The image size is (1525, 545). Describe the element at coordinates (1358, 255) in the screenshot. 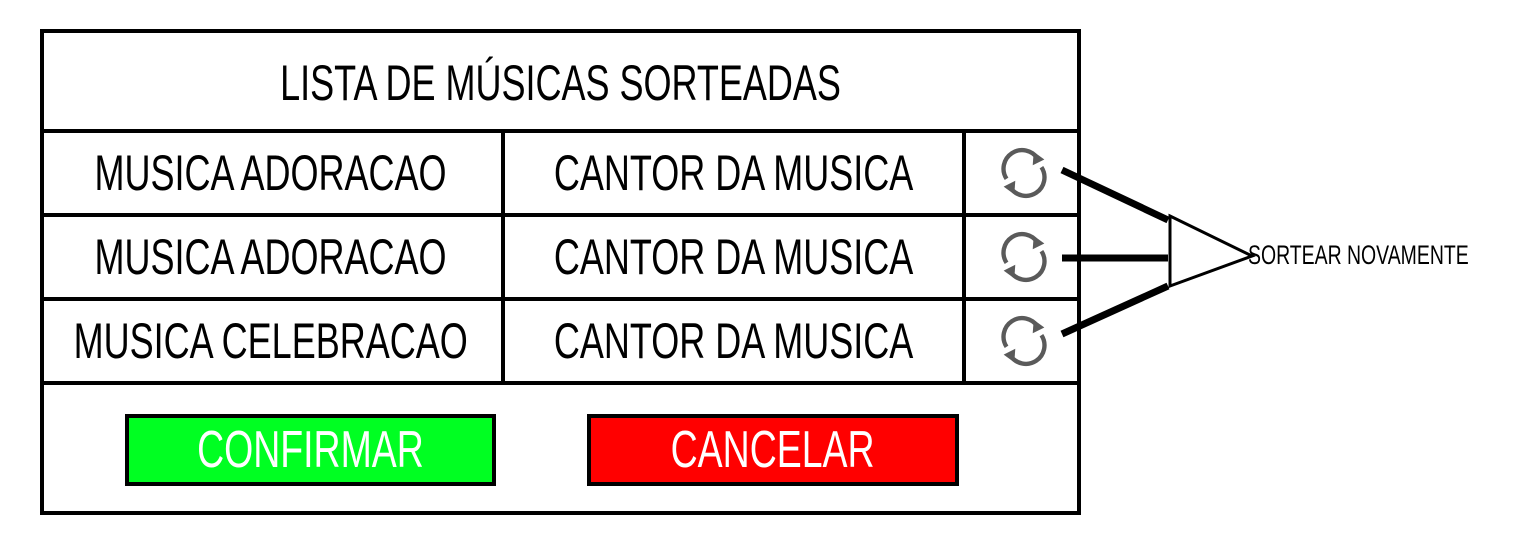

I see `annotation-label: SORTEAR NOVAMENTE` at that location.